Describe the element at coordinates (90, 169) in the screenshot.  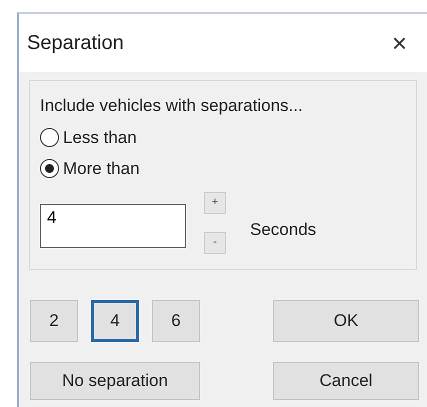
I see `radio-option: More than` at that location.